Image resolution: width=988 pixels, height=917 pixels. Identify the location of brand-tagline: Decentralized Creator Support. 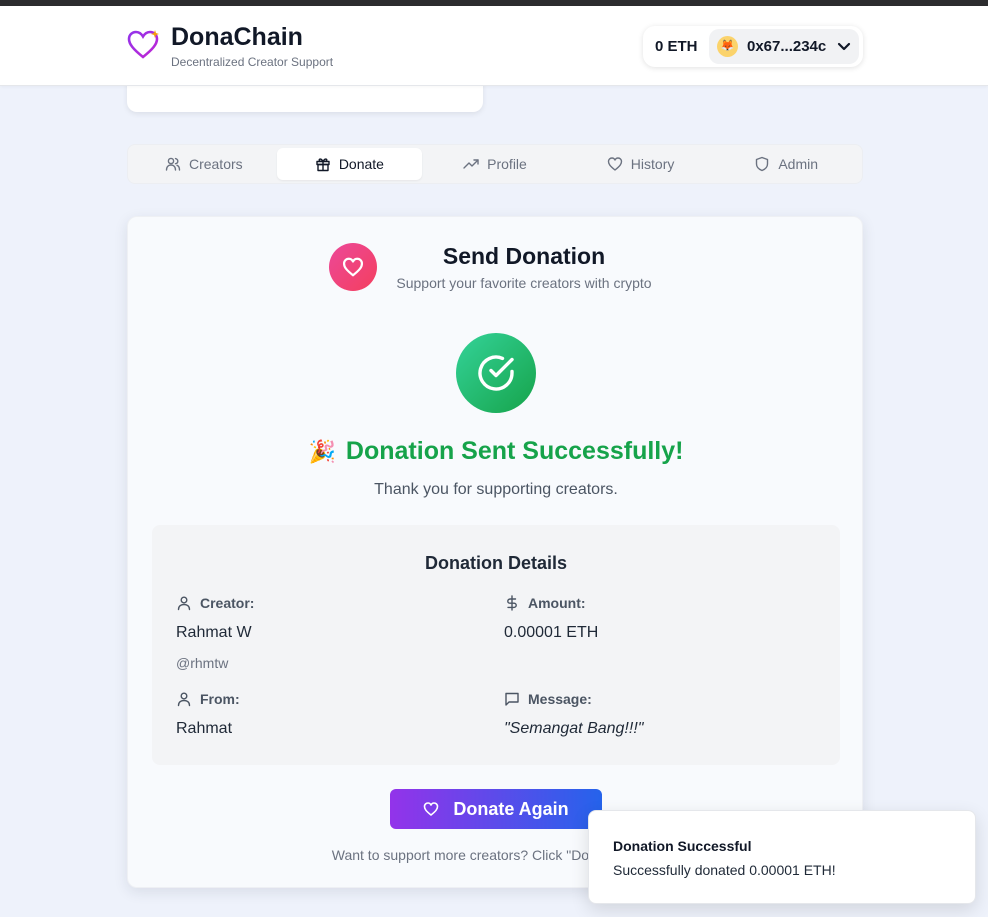
(252, 62).